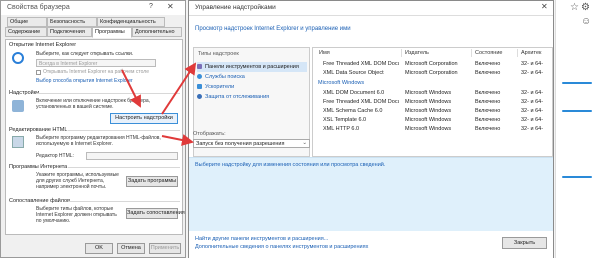  Describe the element at coordinates (159, 104) in the screenshot. I see `annotation-arrows` at that location.